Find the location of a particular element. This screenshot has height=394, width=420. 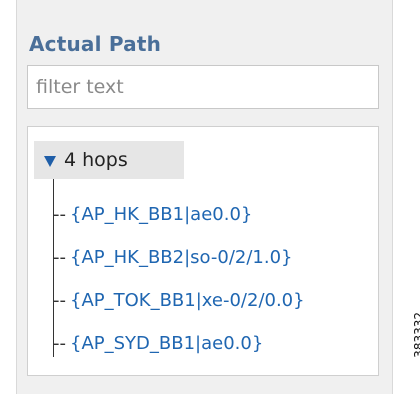

hop-label: {AP_TOK_BB1|xe-0/2/0.0} is located at coordinates (187, 300).